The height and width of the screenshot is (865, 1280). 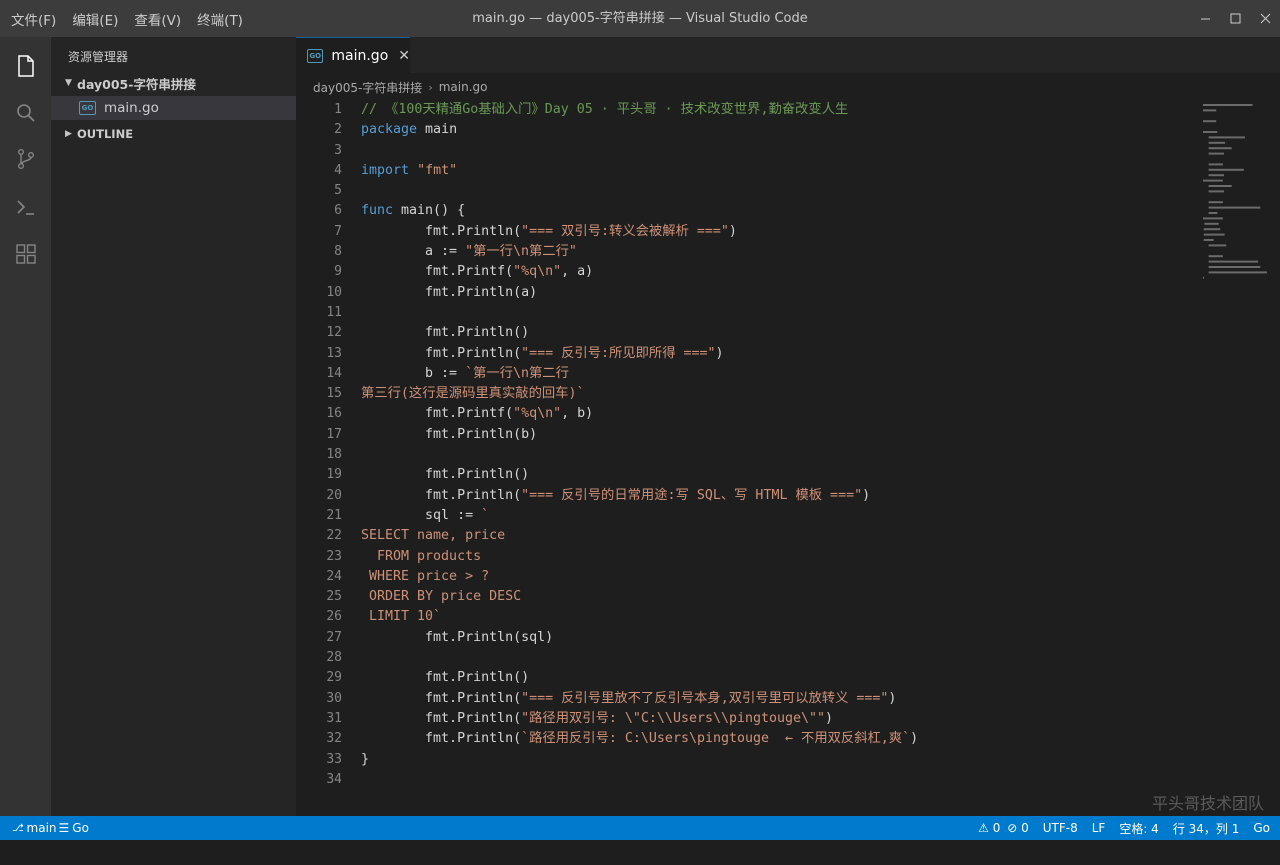 I want to click on minimap, so click(x=1238, y=196).